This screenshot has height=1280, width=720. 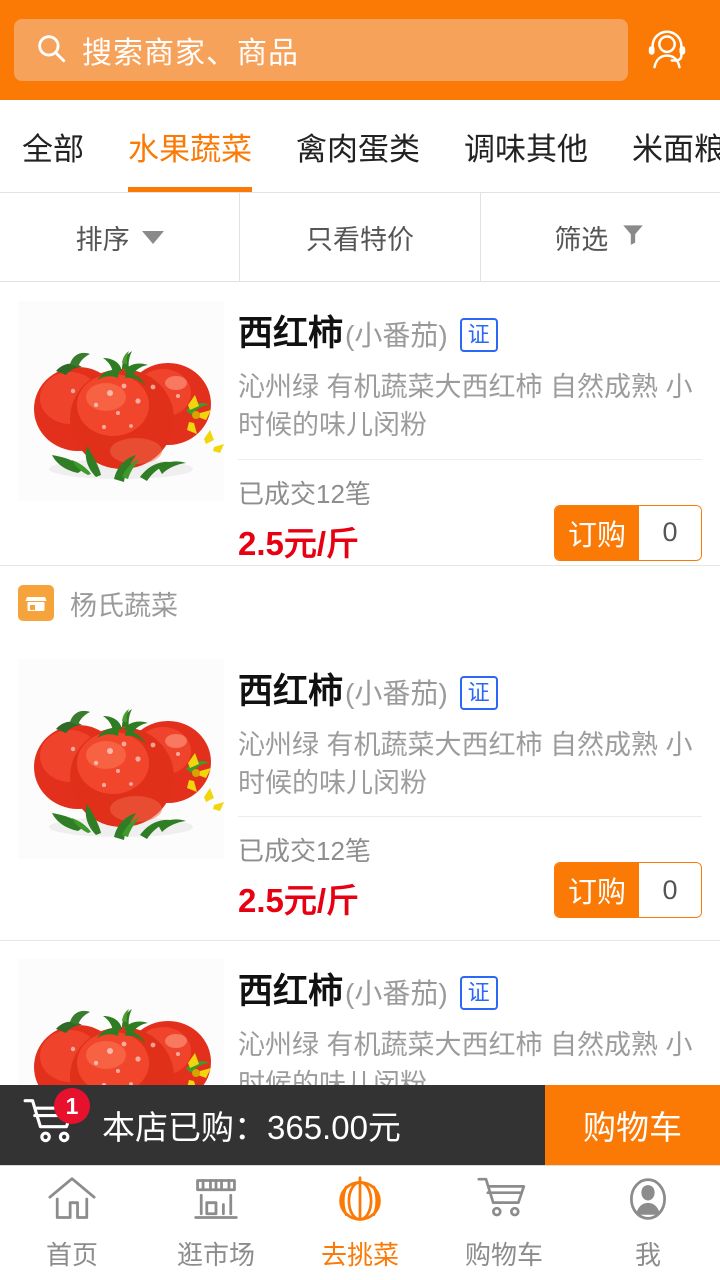 I want to click on refine-filter: 筛选, so click(x=600, y=237).